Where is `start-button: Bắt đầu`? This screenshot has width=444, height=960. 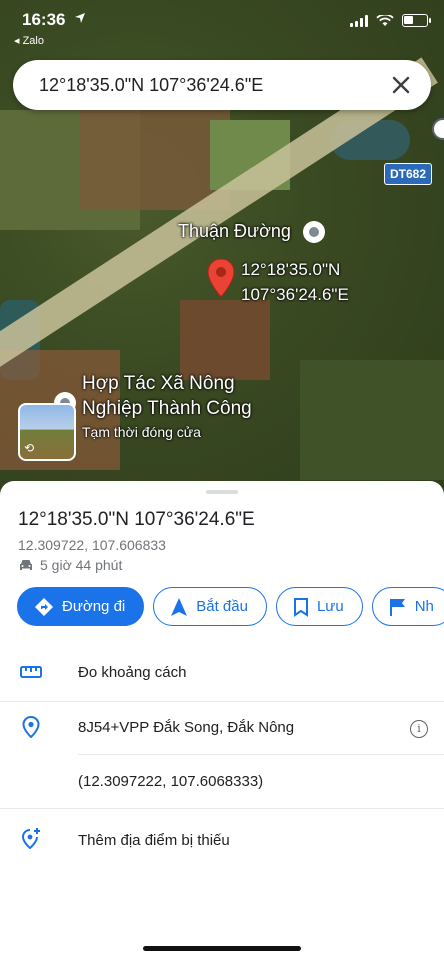 start-button: Bắt đầu is located at coordinates (210, 606).